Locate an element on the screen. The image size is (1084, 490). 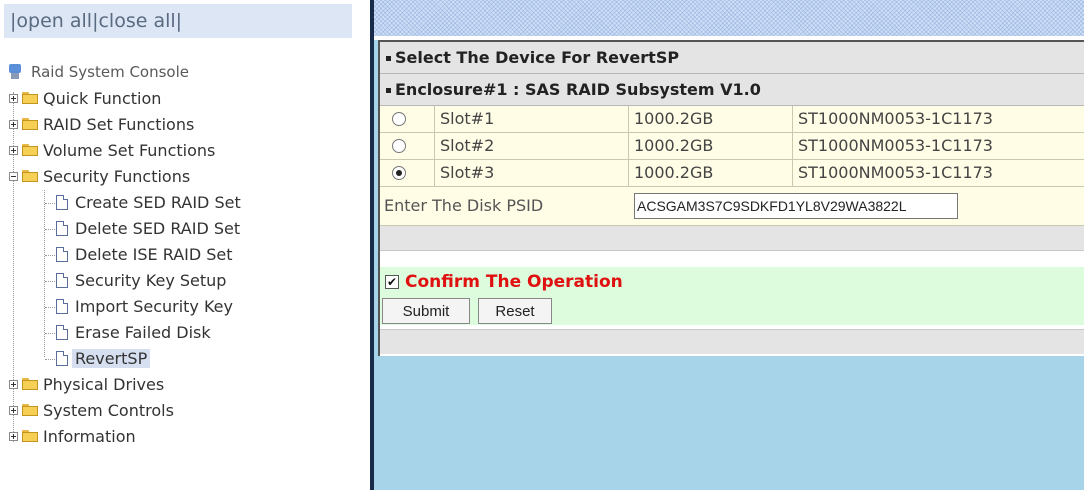
open-all-link: open all is located at coordinates (54, 21).